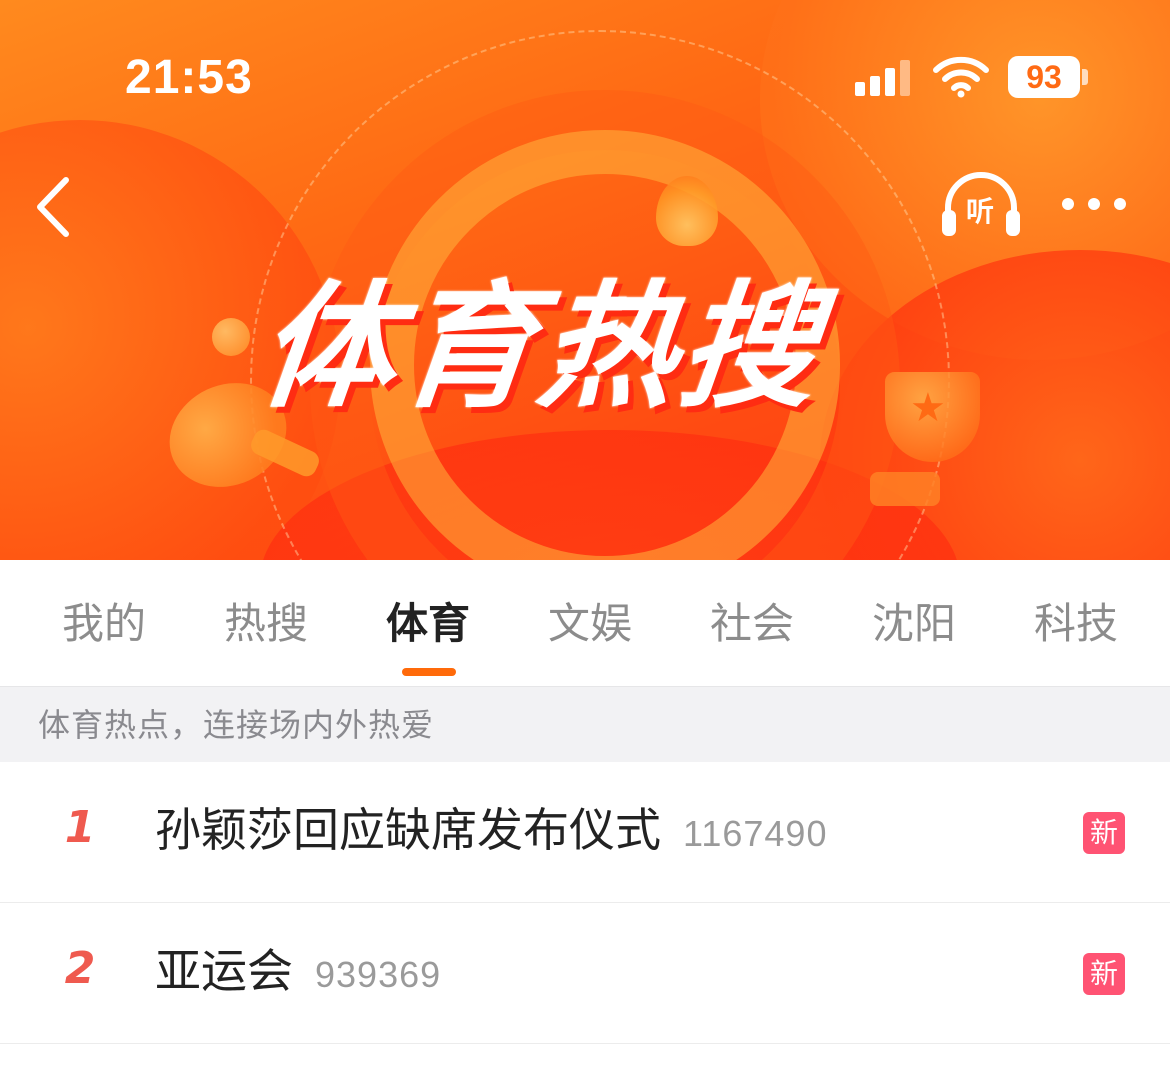  I want to click on headline-text: 孙颖莎回应缺席发布仪式, so click(408, 830).